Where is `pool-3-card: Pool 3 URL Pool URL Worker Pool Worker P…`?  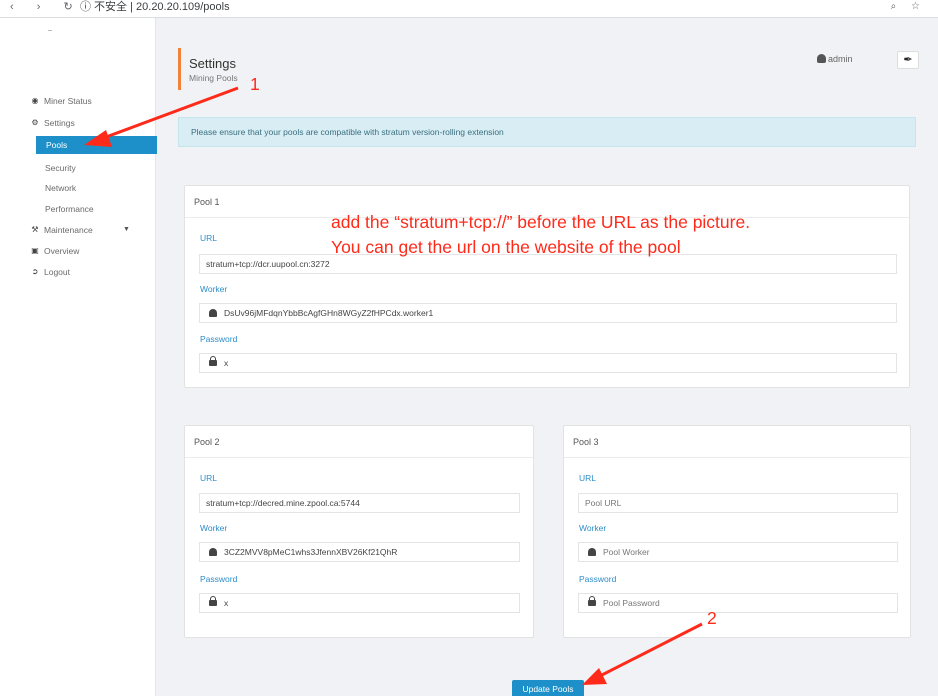 pool-3-card: Pool 3 URL Pool URL Worker Pool Worker P… is located at coordinates (737, 531).